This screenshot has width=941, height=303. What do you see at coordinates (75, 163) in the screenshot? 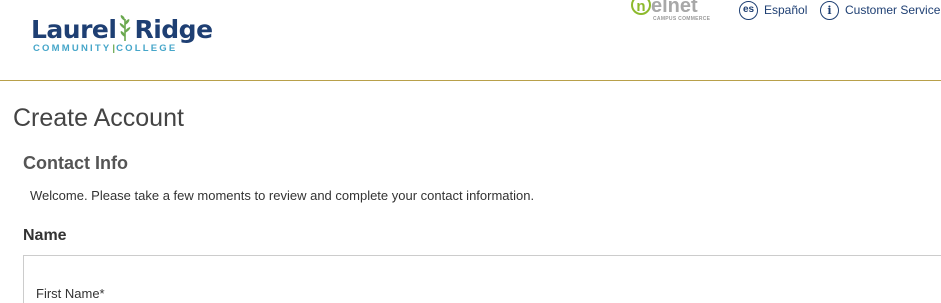
I see `contact-info-heading: Contact Info` at bounding box center [75, 163].